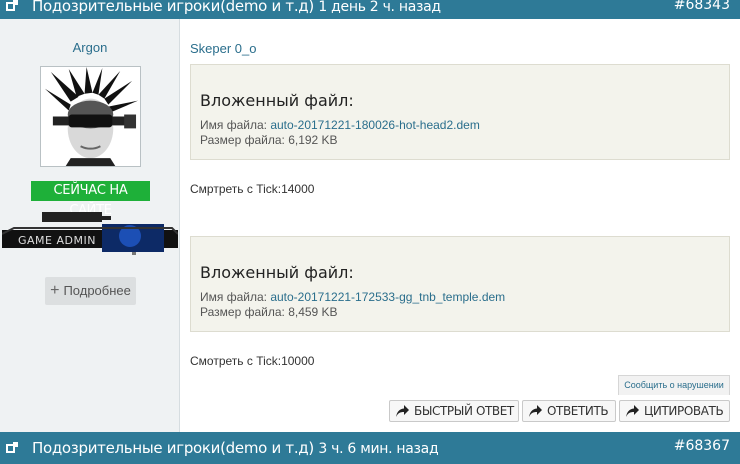 This screenshot has width=740, height=464. I want to click on rank-banner-image: GAME ADMIN, so click(90, 233).